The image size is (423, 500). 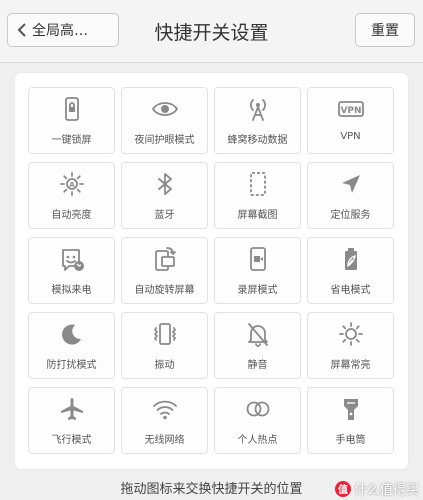 What do you see at coordinates (257, 365) in the screenshot?
I see `toggle-tile-label: 静音` at bounding box center [257, 365].